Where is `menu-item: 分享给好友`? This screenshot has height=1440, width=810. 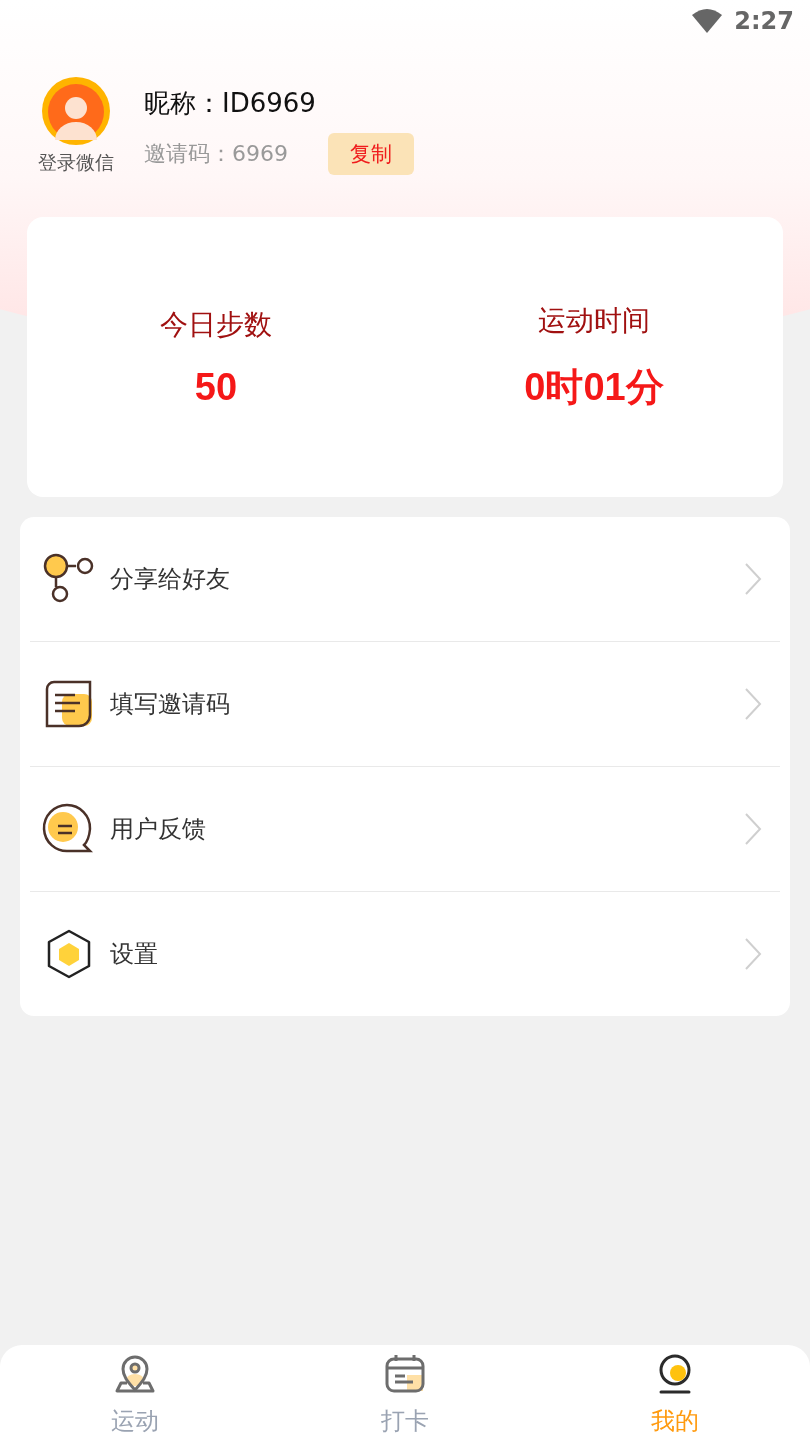
menu-item: 分享给好友 is located at coordinates (420, 579).